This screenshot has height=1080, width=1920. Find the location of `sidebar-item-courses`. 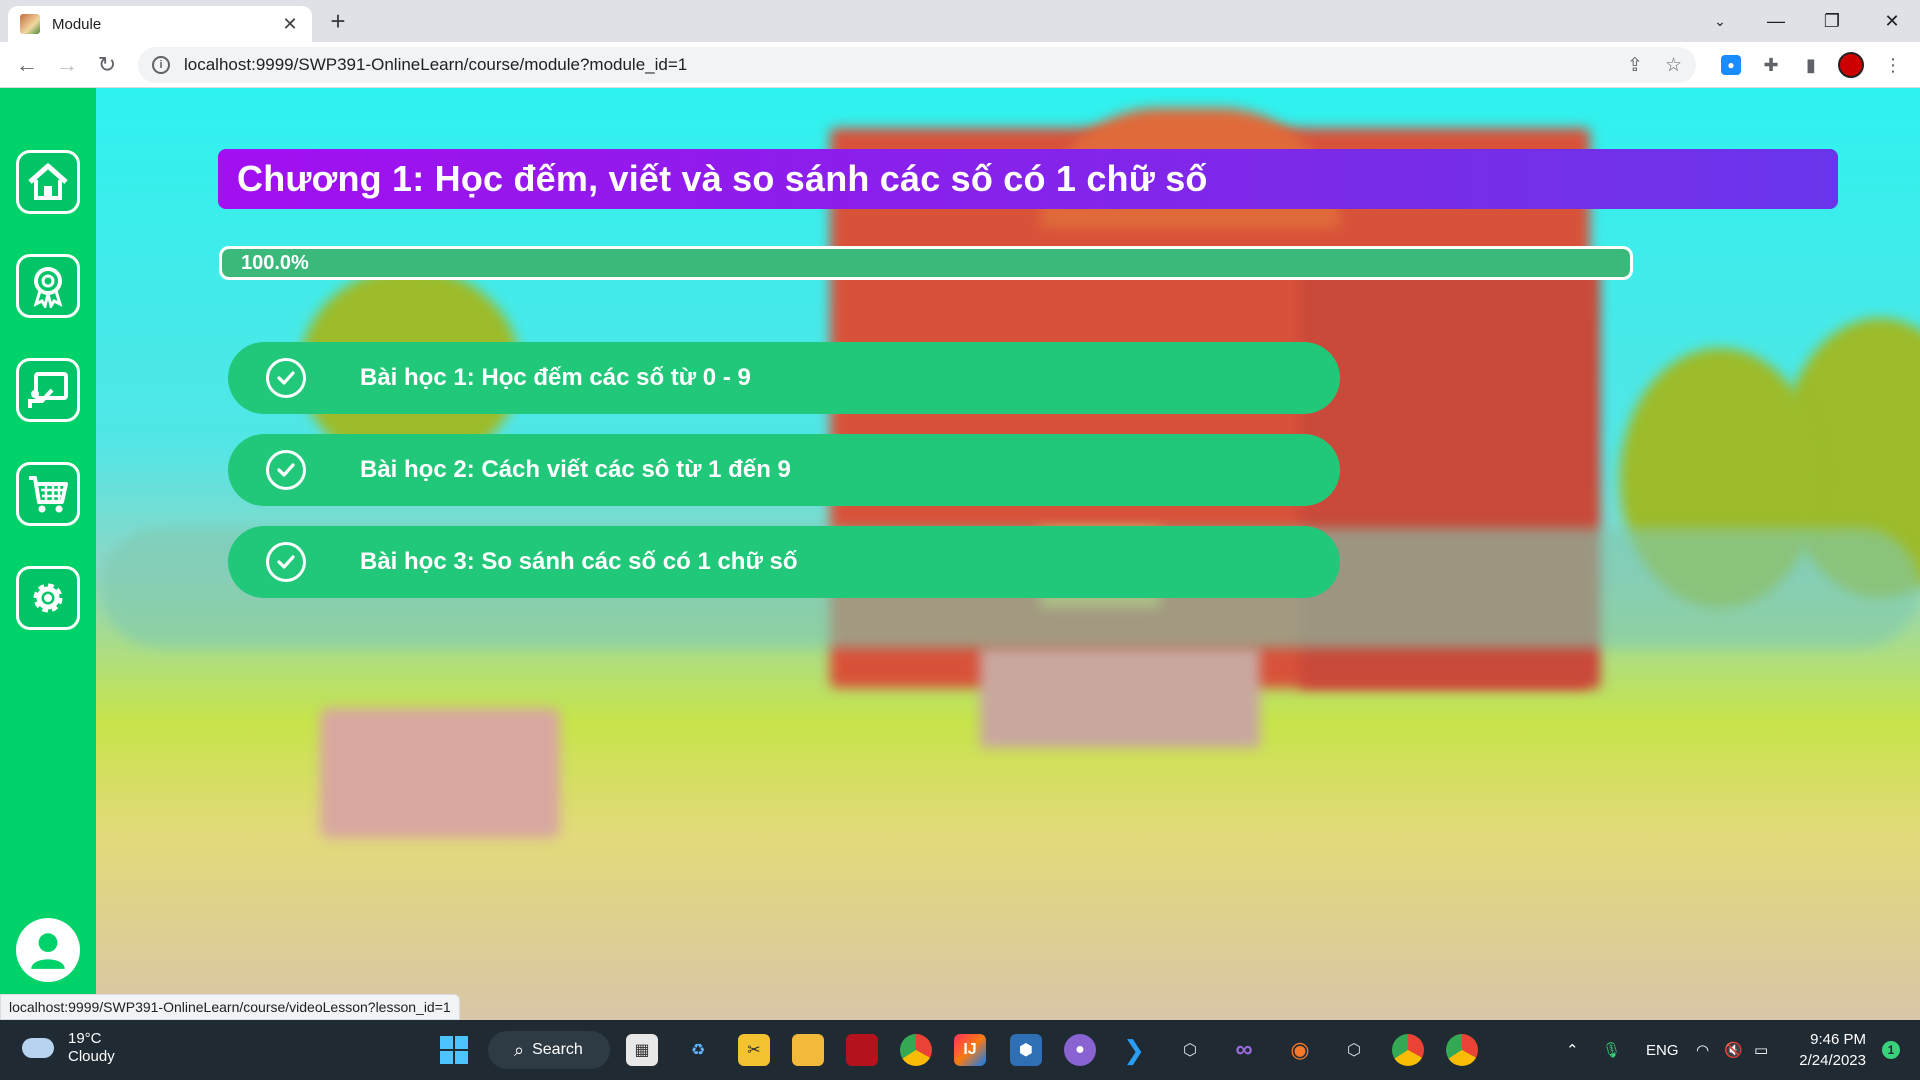

sidebar-item-courses is located at coordinates (48, 390).